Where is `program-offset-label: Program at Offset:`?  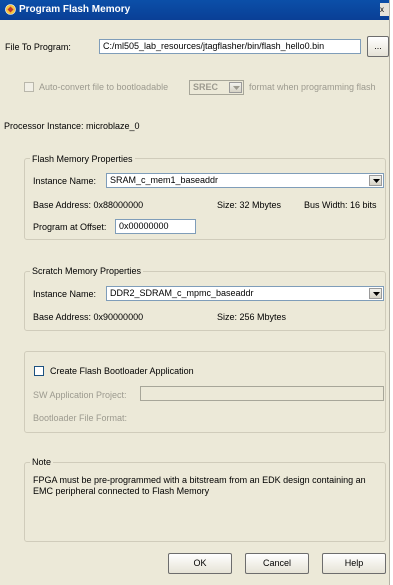 program-offset-label: Program at Offset: is located at coordinates (70, 227).